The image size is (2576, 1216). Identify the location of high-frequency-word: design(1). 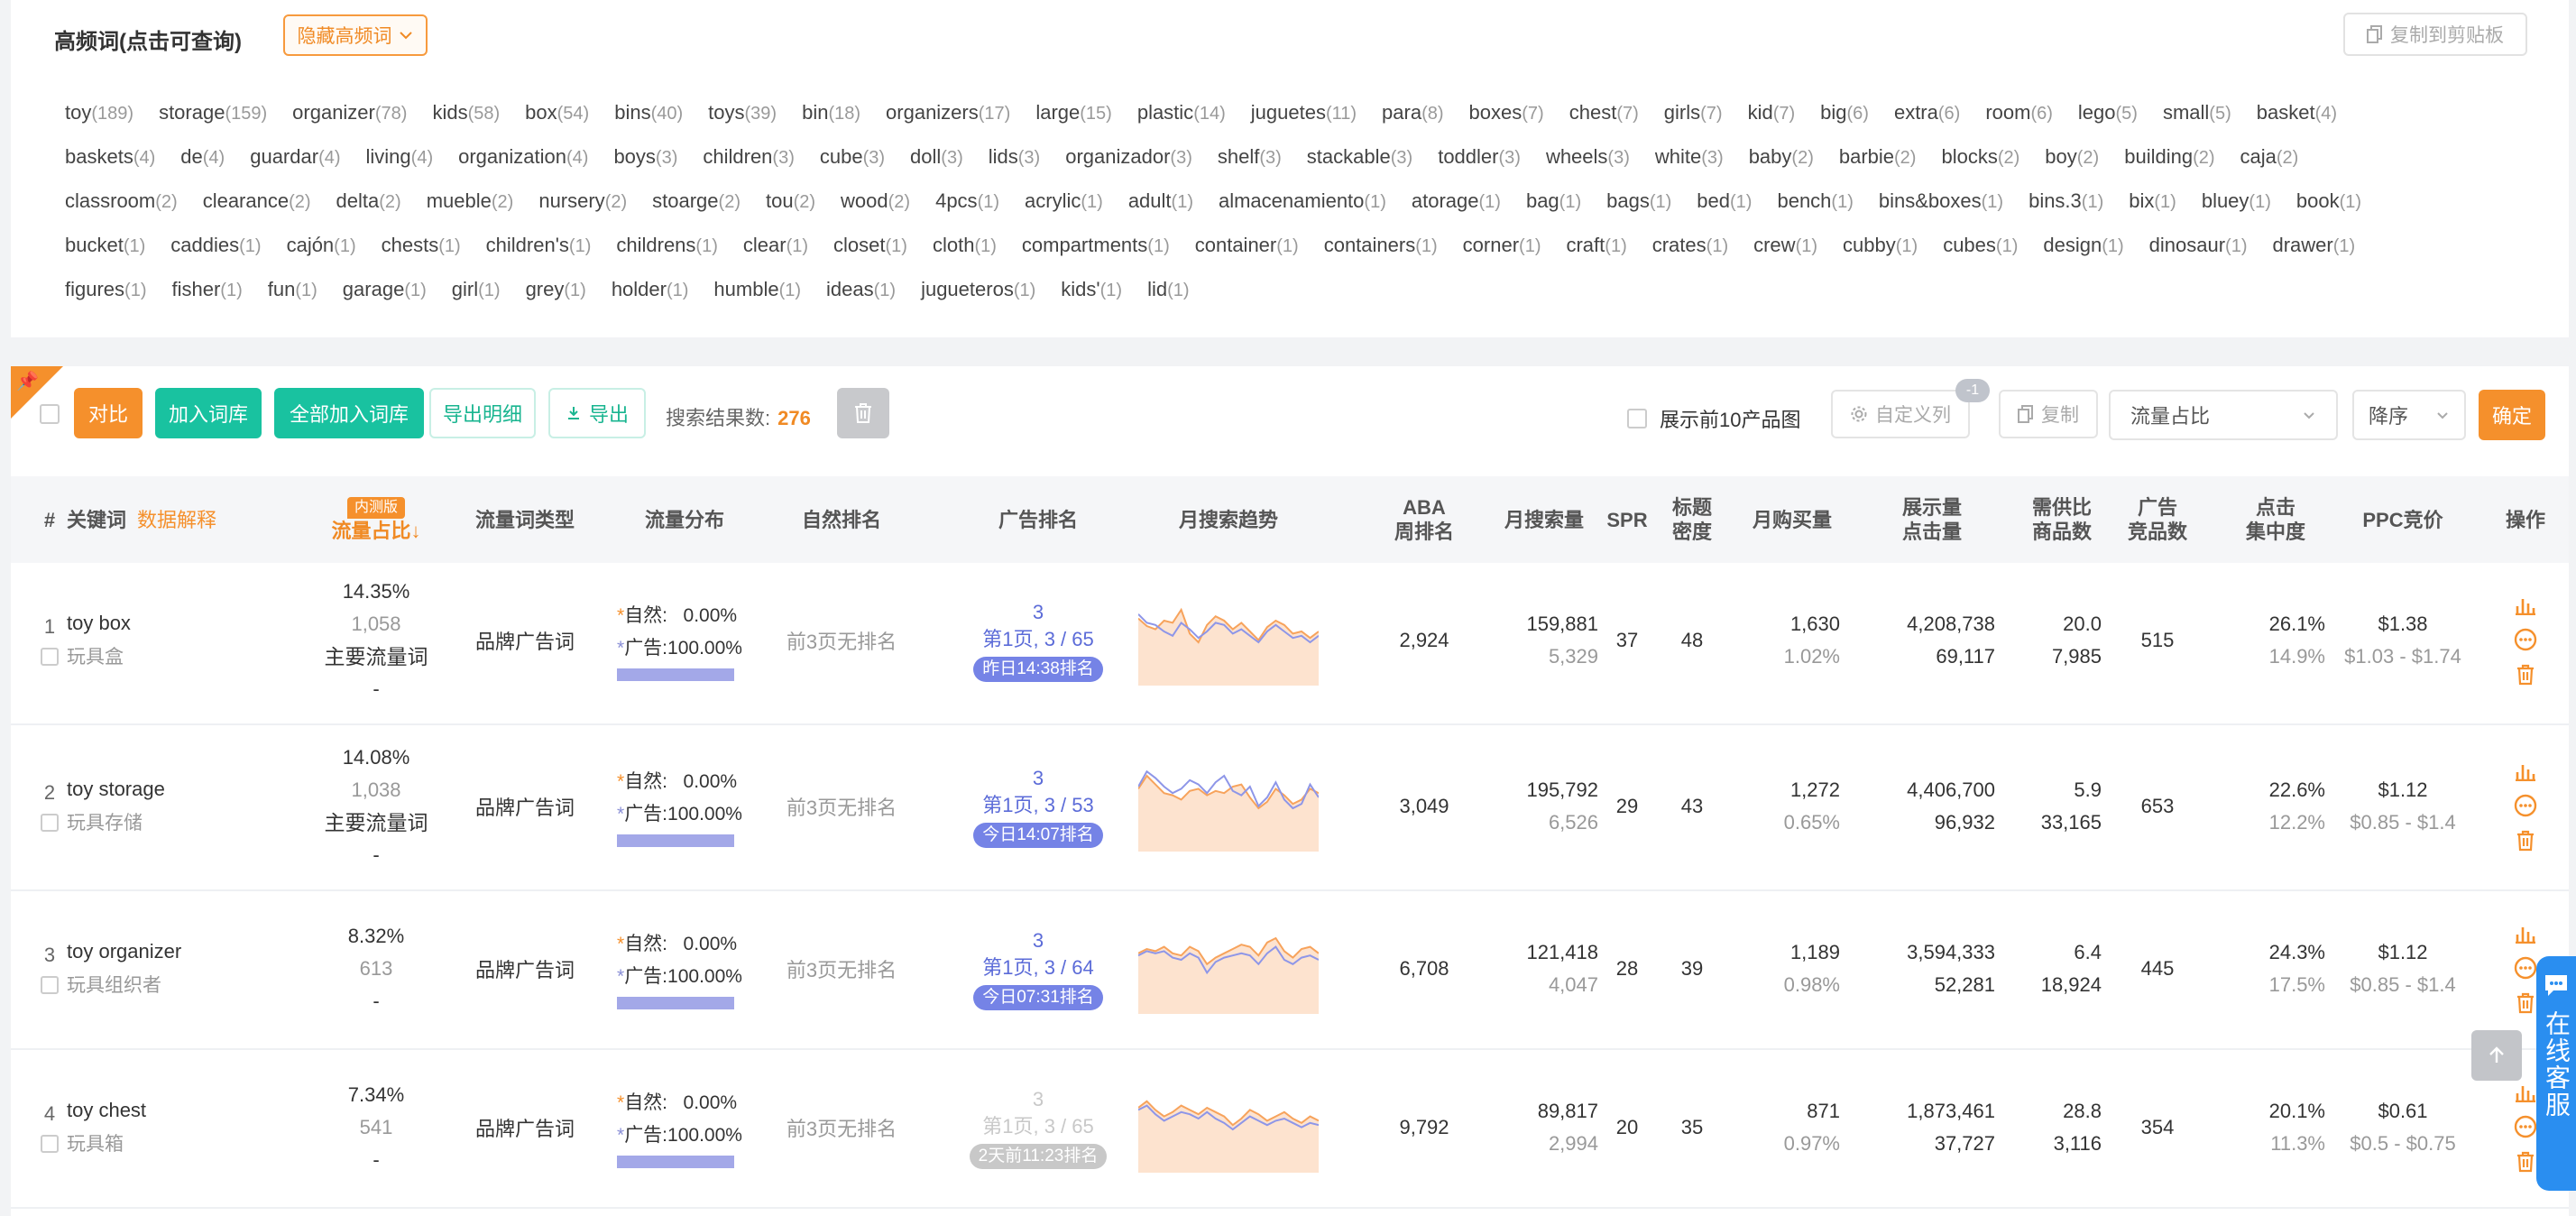
(2083, 245).